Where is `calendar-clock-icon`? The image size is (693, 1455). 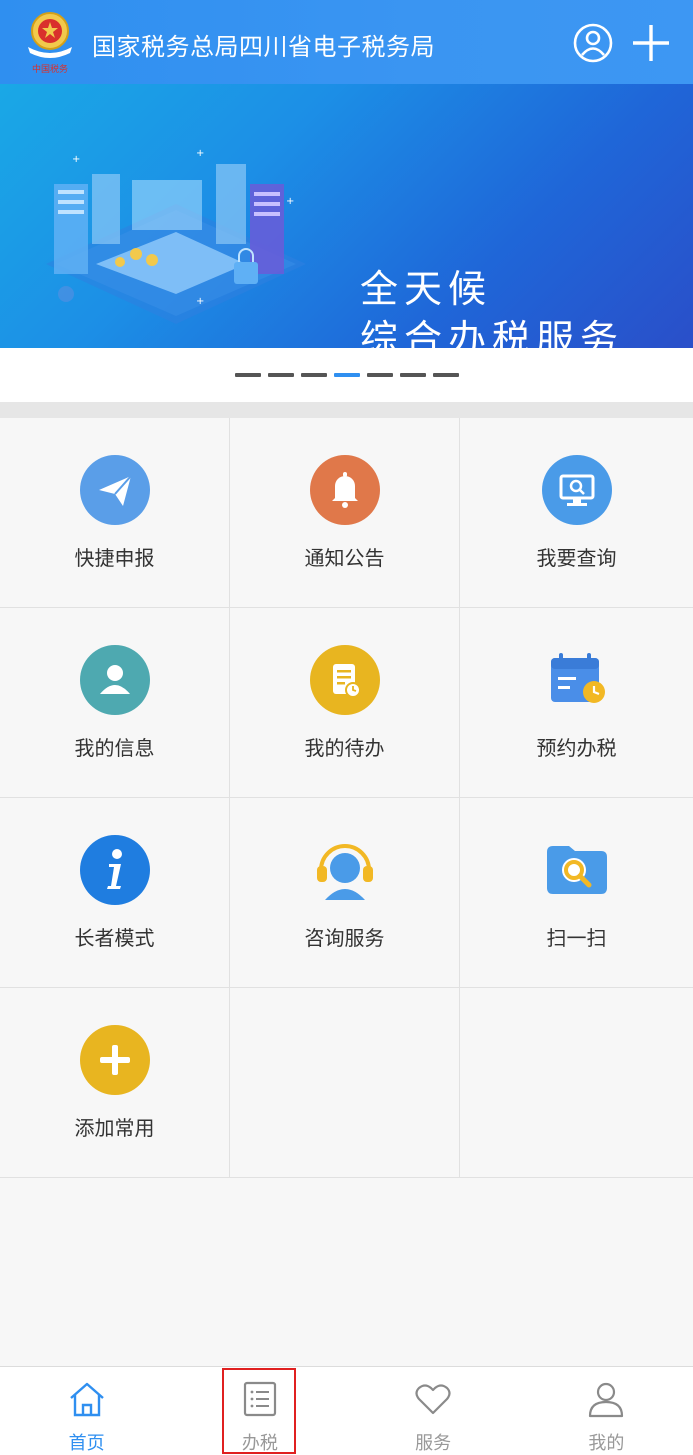
calendar-clock-icon is located at coordinates (577, 678).